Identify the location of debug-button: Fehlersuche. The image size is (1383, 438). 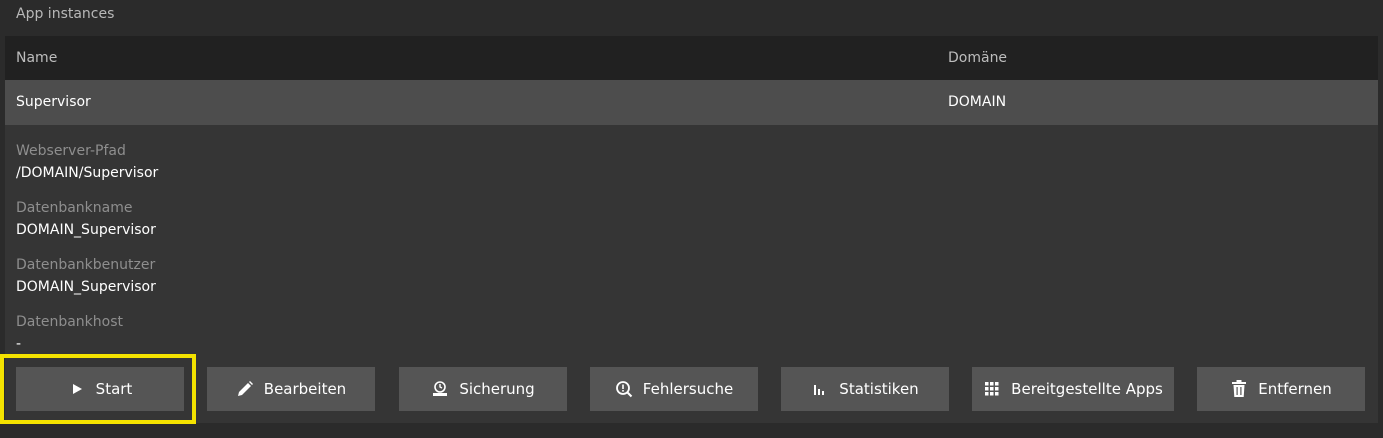
(674, 389).